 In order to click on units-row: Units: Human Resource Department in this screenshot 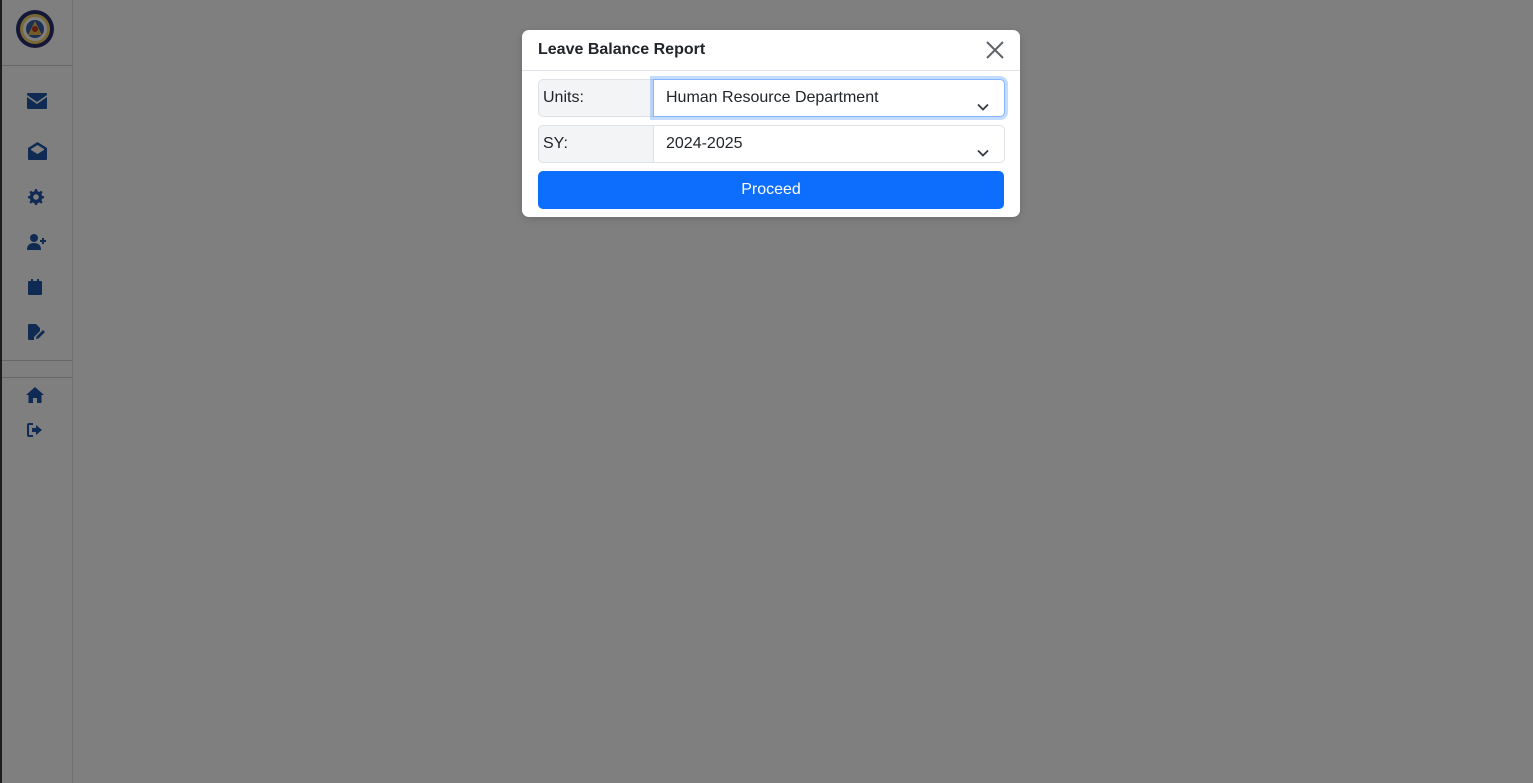, I will do `click(771, 98)`.